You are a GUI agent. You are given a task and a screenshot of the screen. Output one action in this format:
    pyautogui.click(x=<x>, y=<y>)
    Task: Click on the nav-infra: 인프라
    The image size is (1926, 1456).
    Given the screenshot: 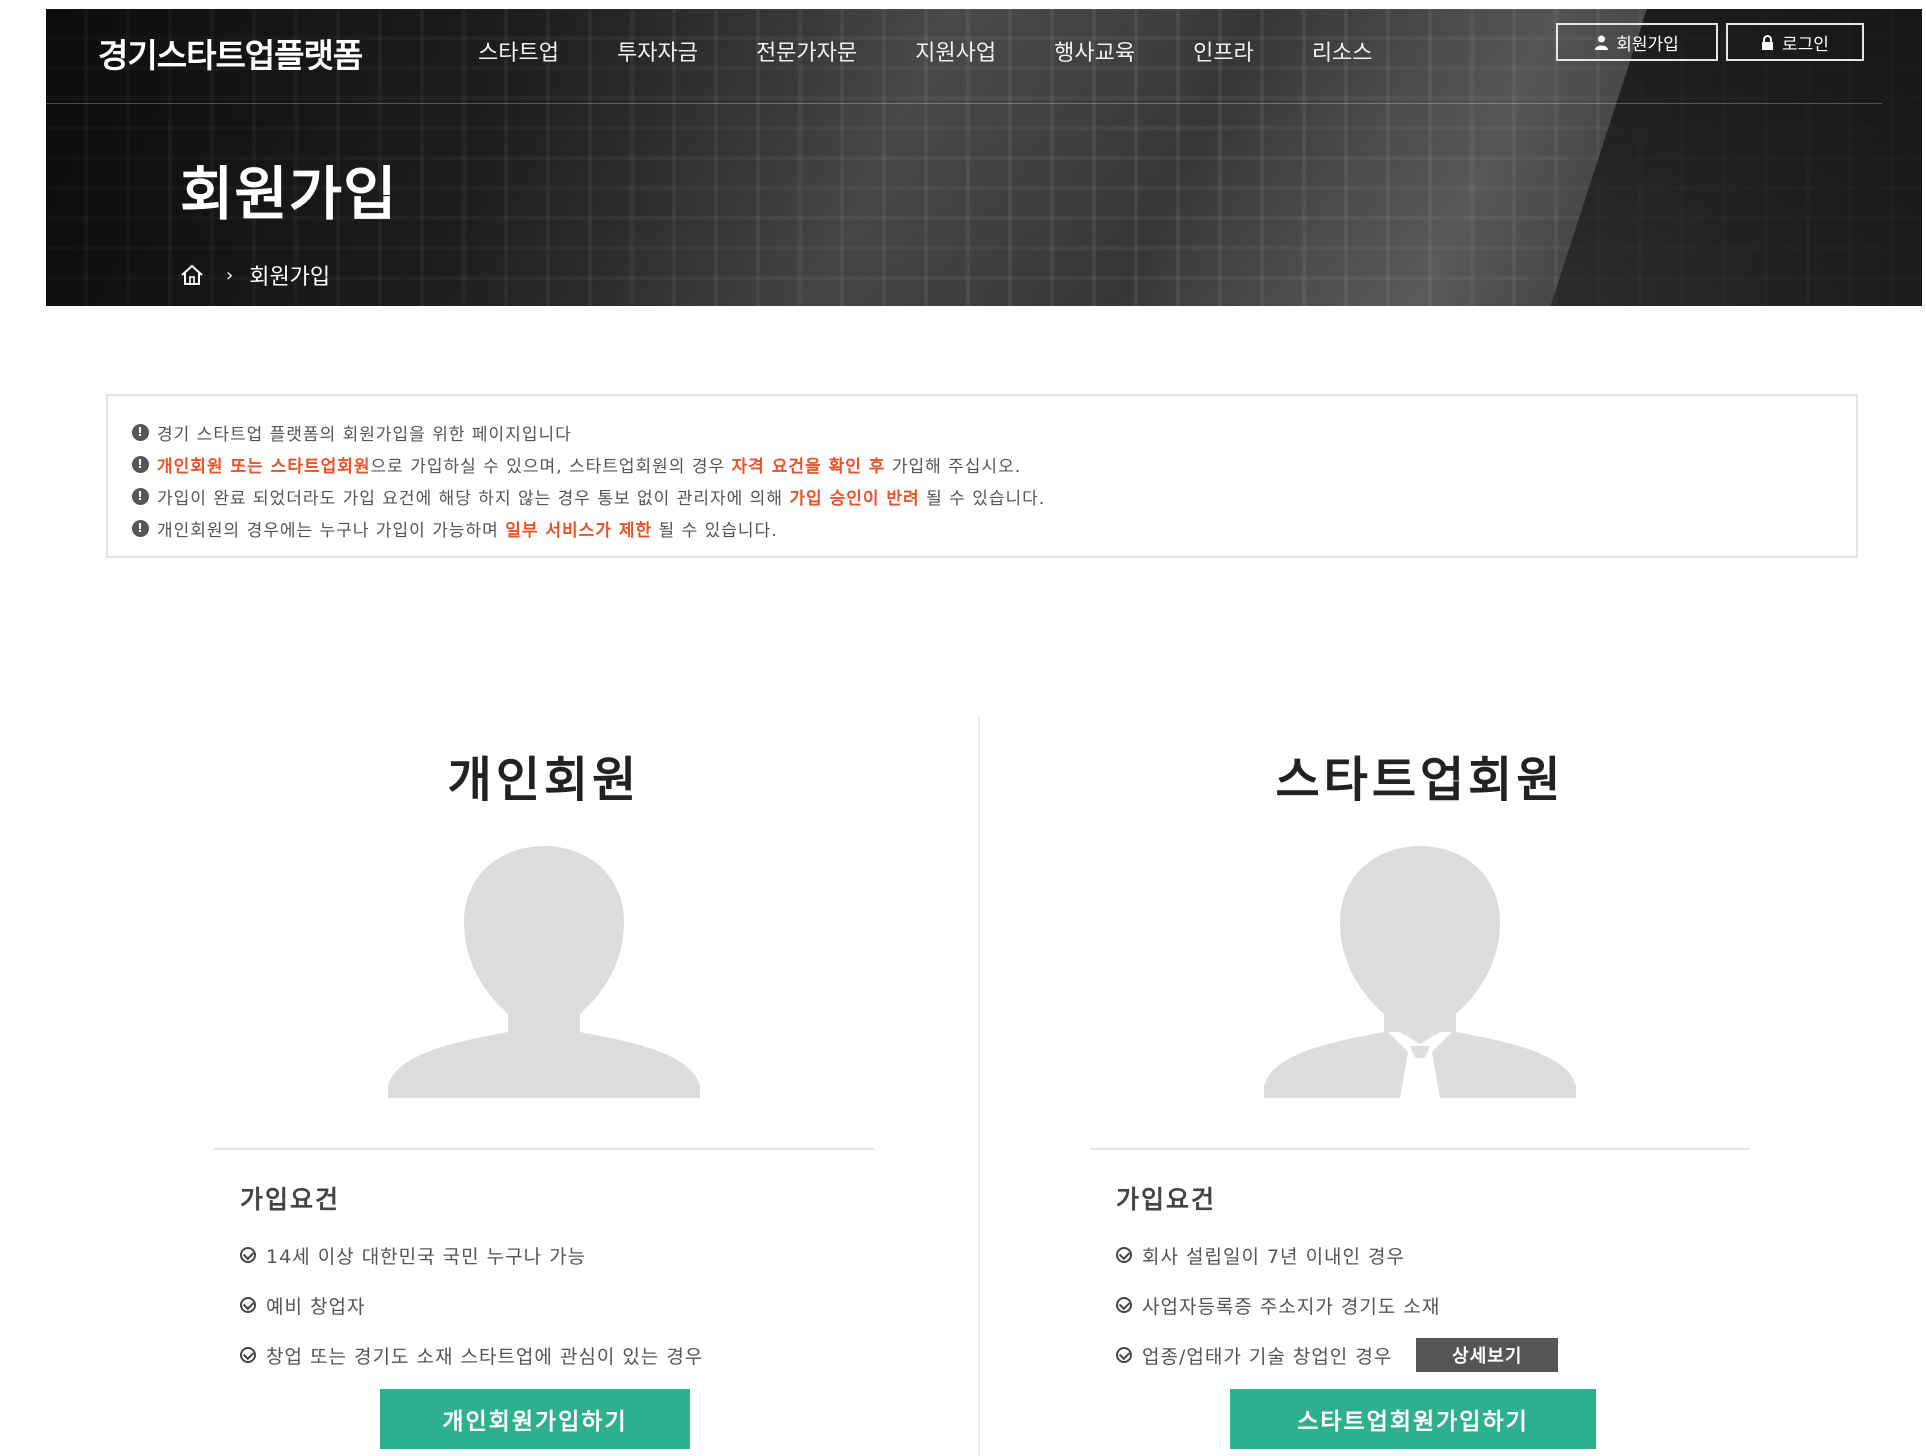 What is the action you would take?
    pyautogui.click(x=1223, y=50)
    